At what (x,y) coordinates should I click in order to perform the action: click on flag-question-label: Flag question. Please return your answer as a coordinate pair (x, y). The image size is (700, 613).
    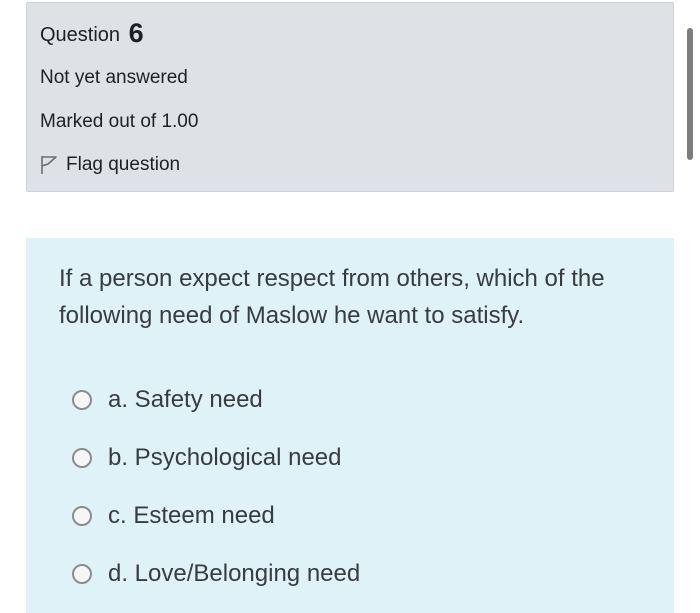
    Looking at the image, I should click on (123, 164).